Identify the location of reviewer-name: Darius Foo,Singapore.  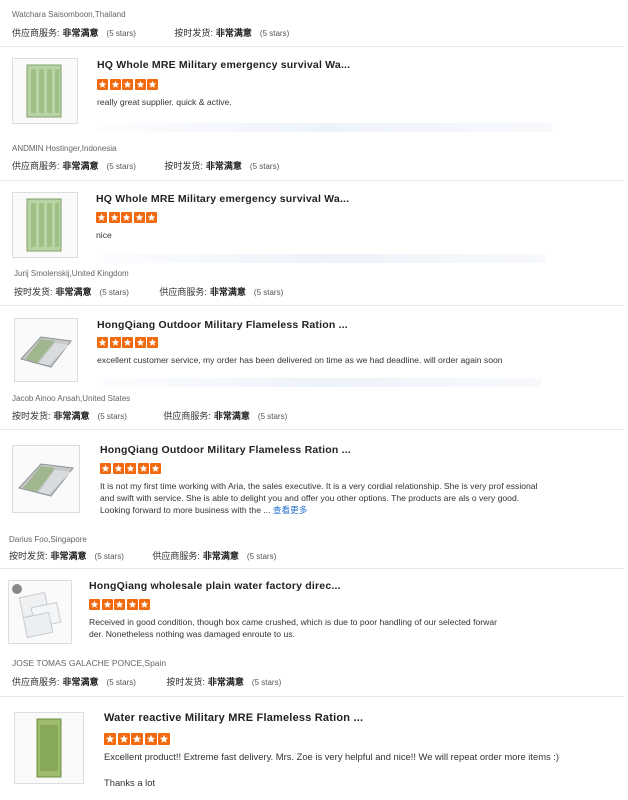
(48, 539).